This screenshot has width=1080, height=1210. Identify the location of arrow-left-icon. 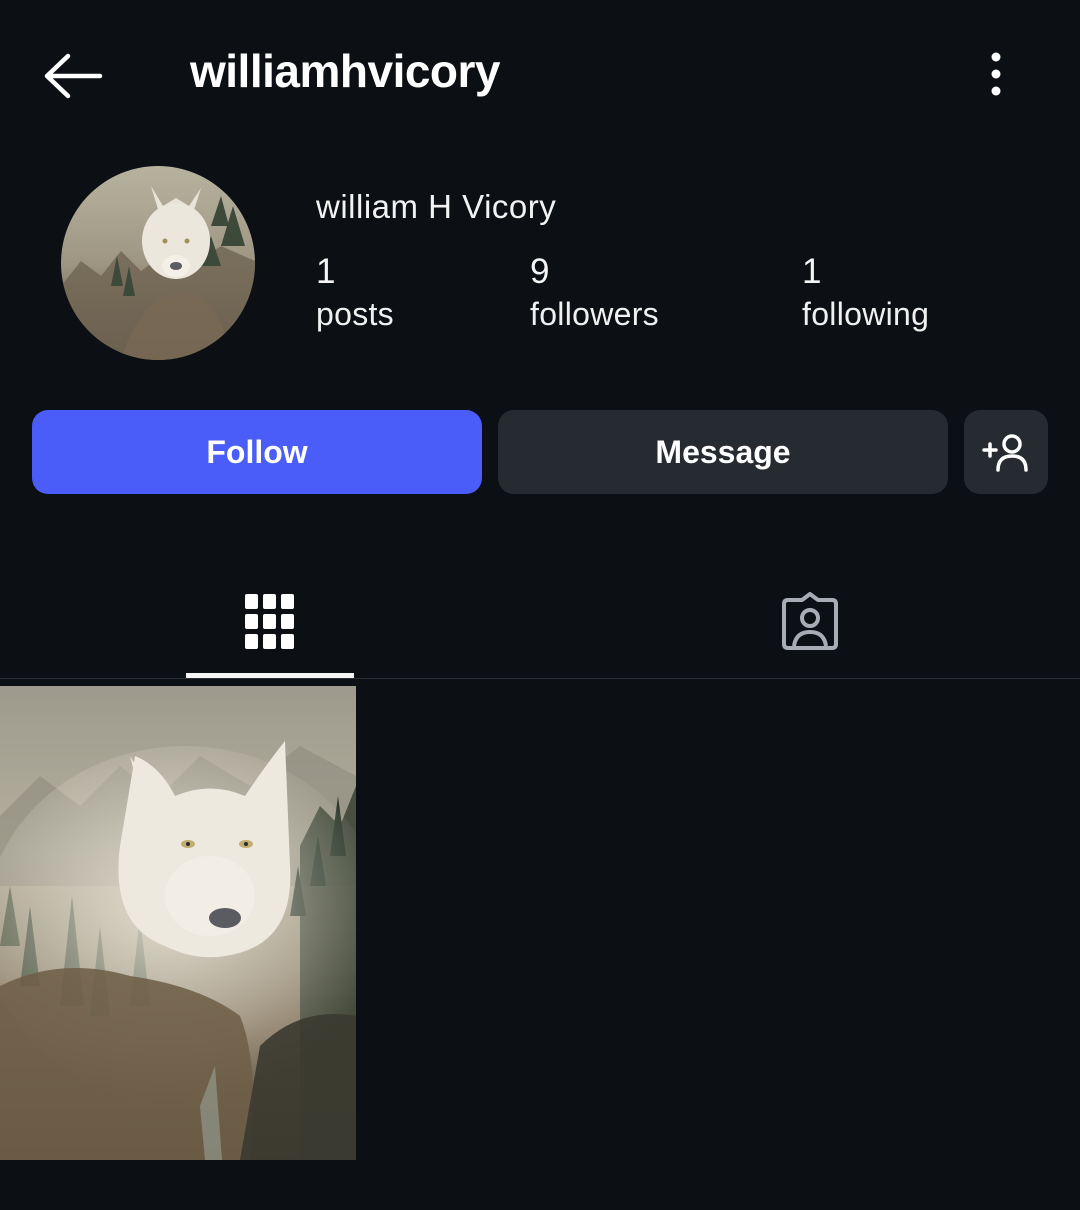
(73, 76).